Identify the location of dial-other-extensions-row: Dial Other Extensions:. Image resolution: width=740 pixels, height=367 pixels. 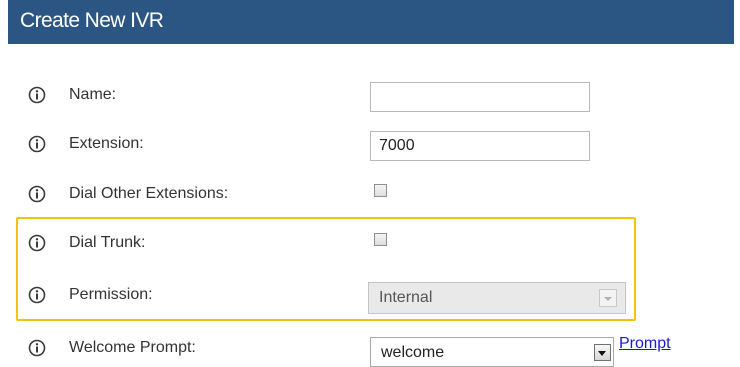
(370, 196).